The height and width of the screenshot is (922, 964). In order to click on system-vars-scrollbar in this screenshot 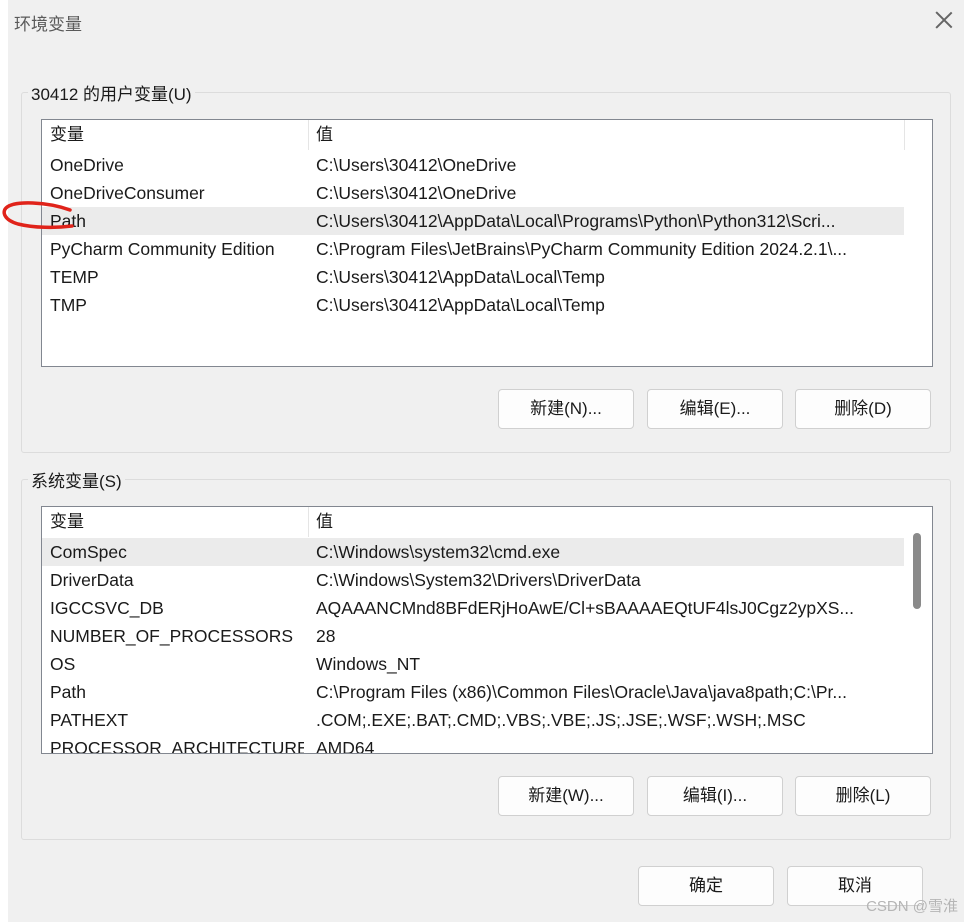, I will do `click(918, 630)`.